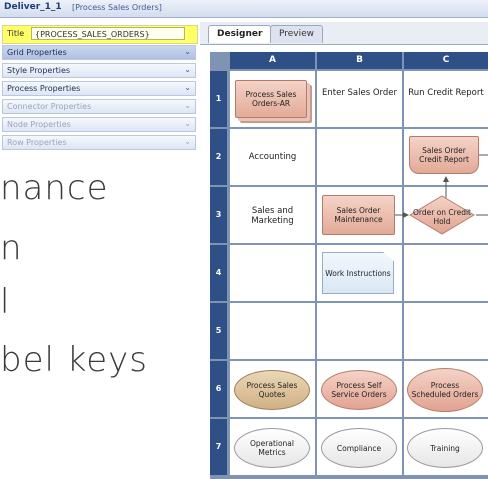  What do you see at coordinates (446, 60) in the screenshot?
I see `column-header-c: C` at bounding box center [446, 60].